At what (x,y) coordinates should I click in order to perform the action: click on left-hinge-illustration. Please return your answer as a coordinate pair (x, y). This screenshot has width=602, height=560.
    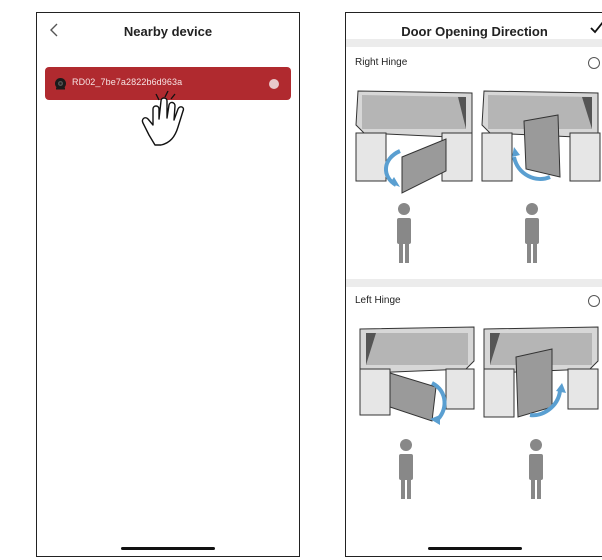
    Looking at the image, I should click on (479, 412).